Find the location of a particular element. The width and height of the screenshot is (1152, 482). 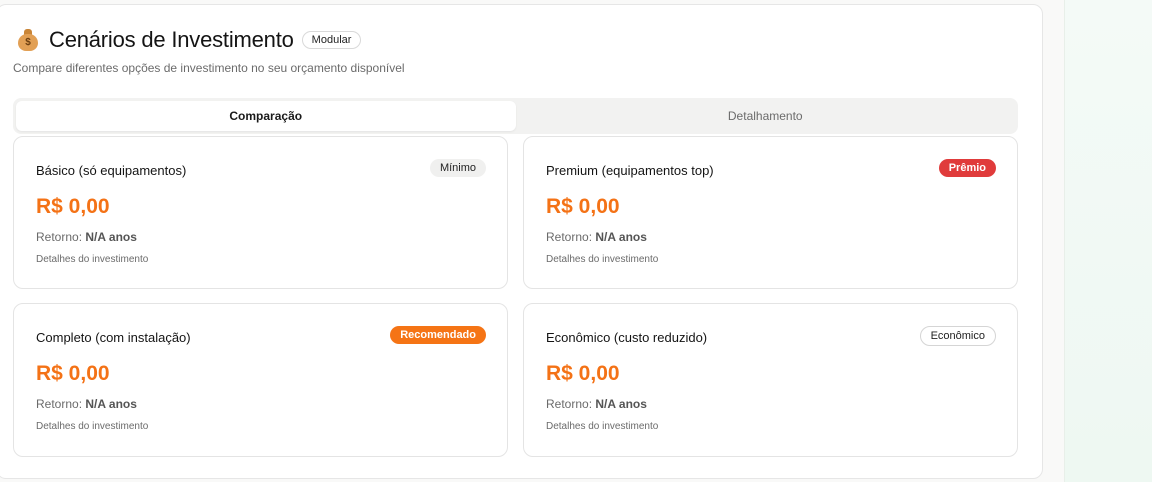

card-header: $ Cenários de Investimento Modular is located at coordinates (189, 40).